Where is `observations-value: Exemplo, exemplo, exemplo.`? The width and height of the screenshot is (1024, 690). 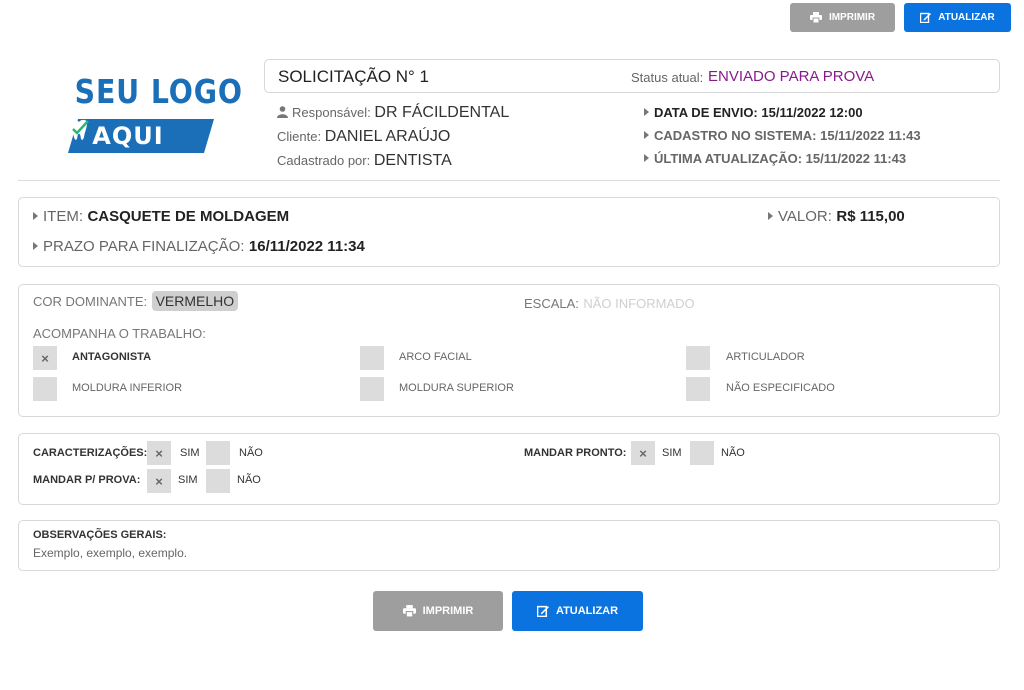
observations-value: Exemplo, exemplo, exemplo. is located at coordinates (110, 553).